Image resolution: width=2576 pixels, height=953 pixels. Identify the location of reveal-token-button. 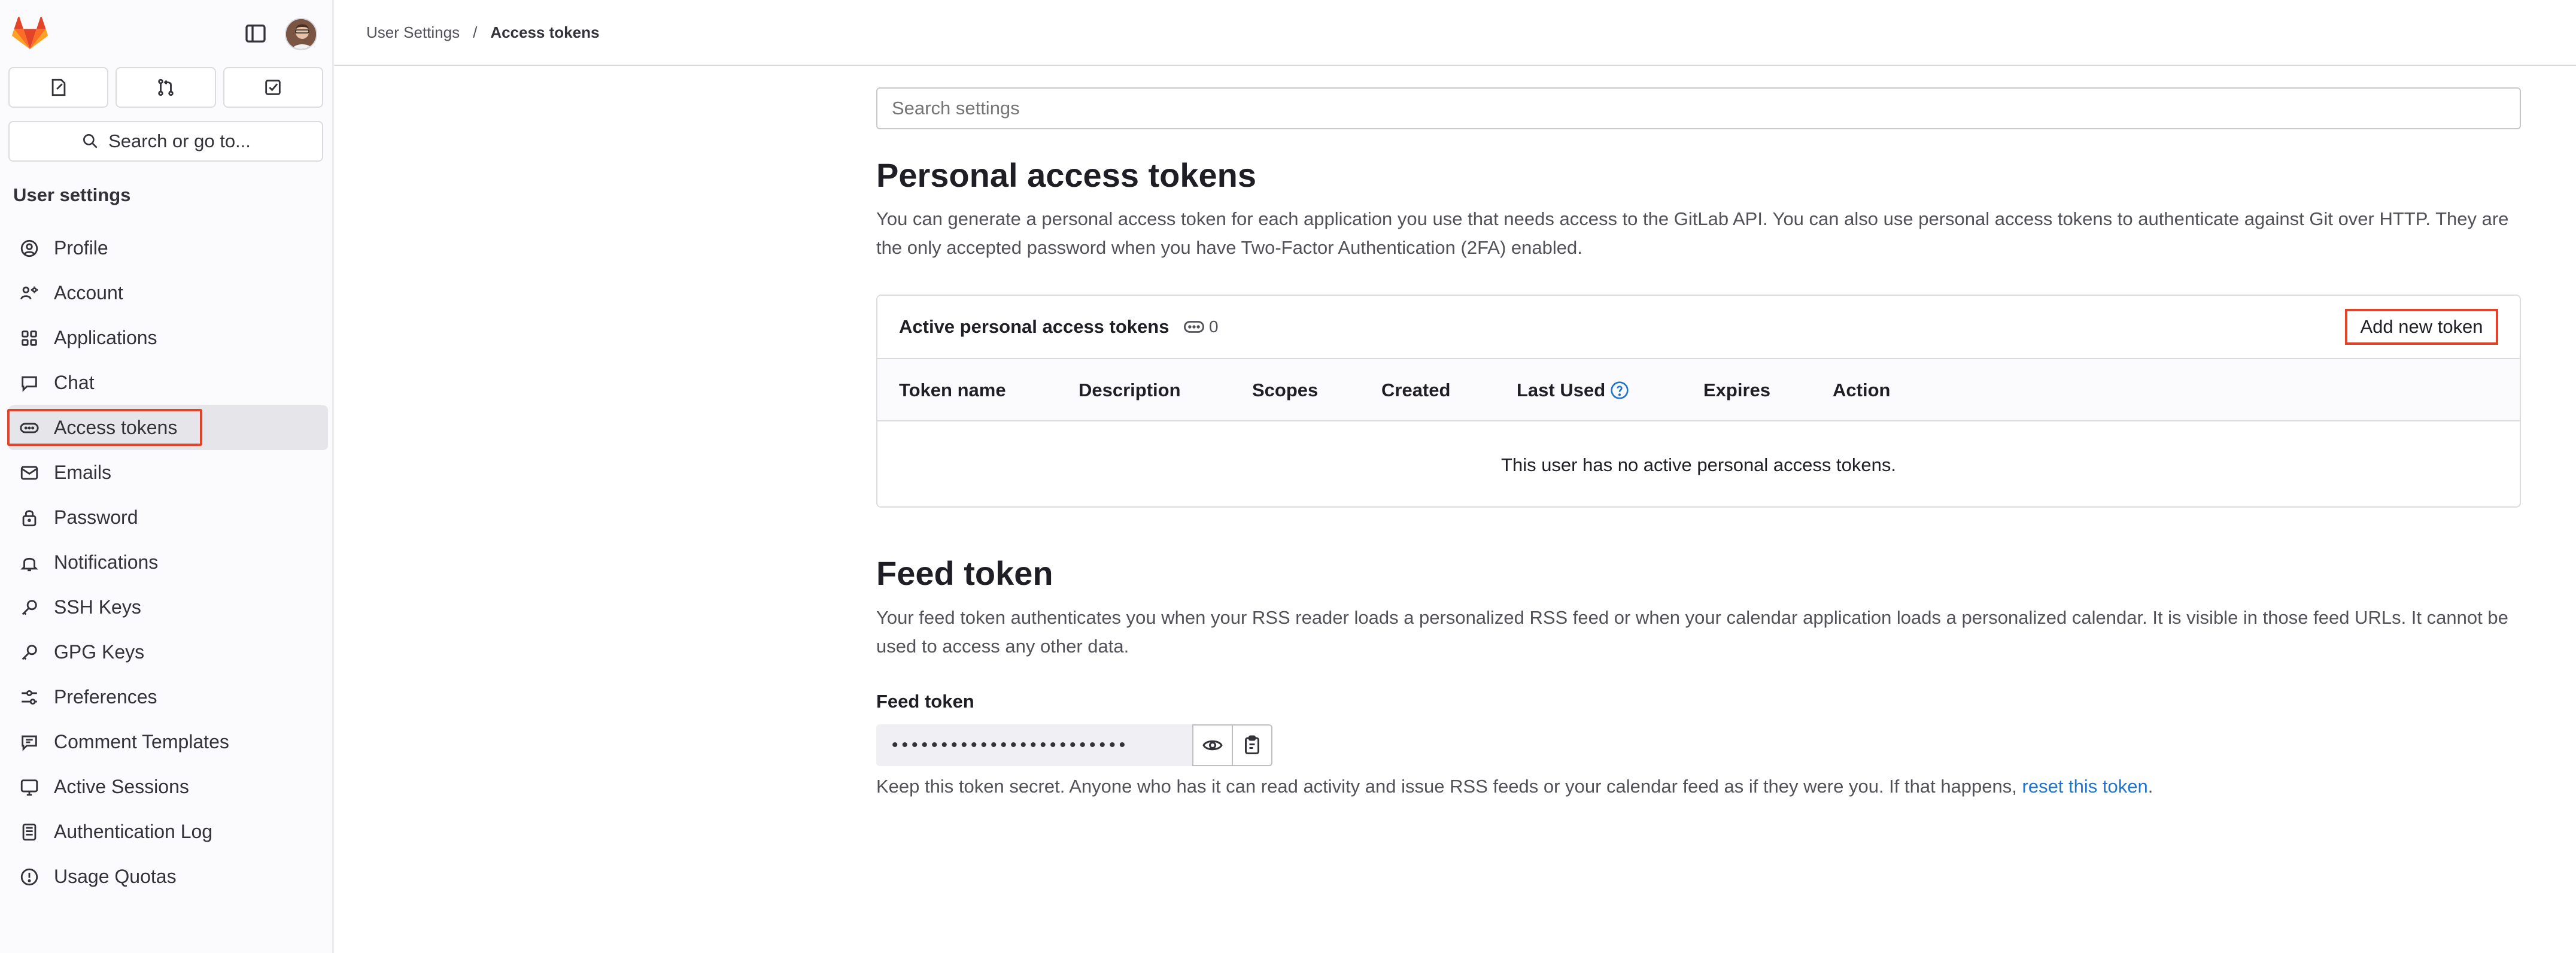
(1212, 745).